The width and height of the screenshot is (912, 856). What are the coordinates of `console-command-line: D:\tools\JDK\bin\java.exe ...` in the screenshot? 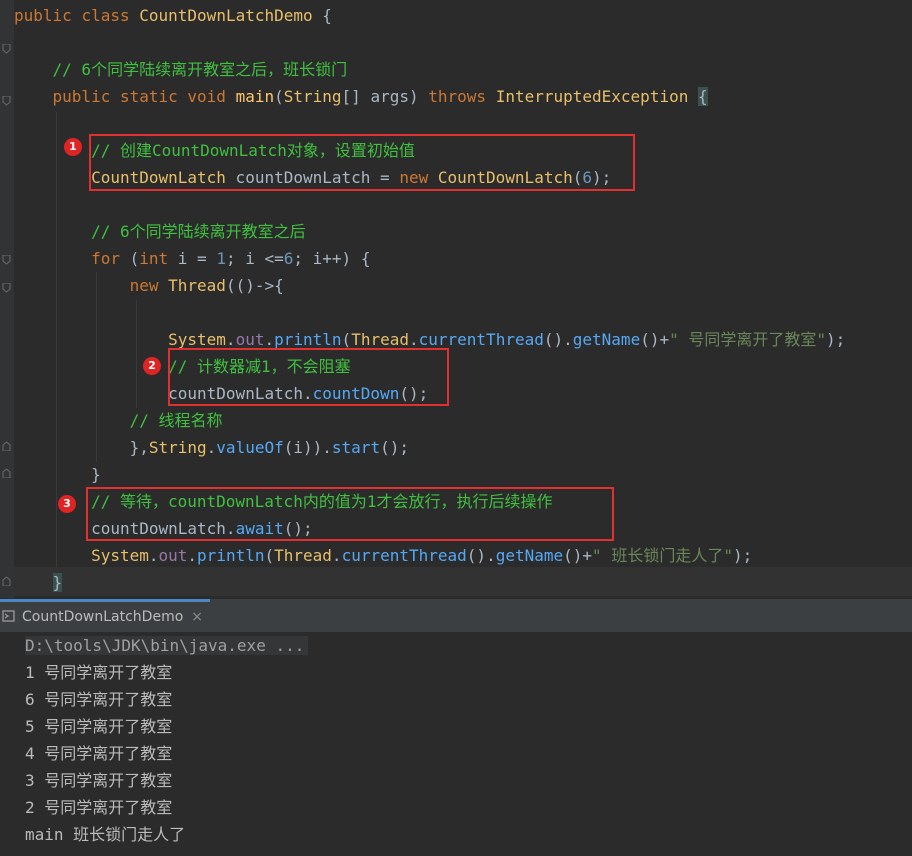 It's located at (167, 645).